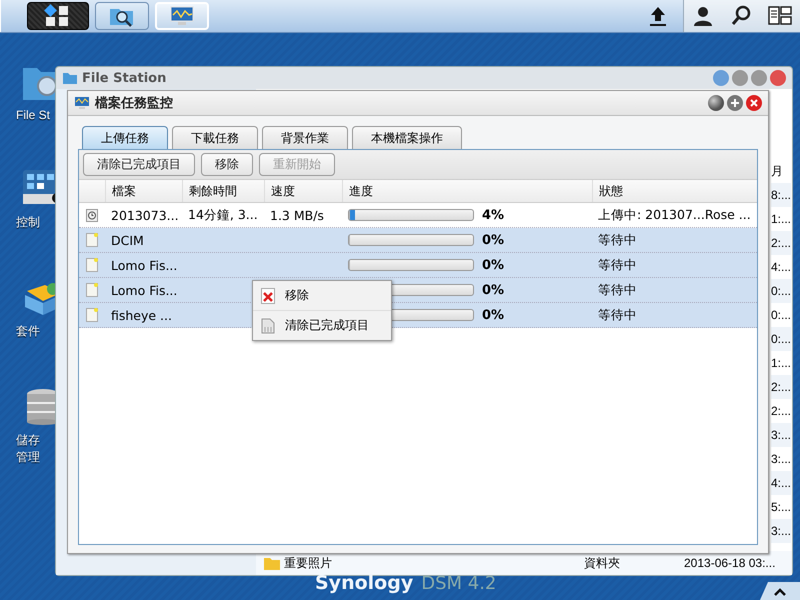 The width and height of the screenshot is (800, 600). I want to click on toolbar-button: 清除已完成項目, so click(139, 164).